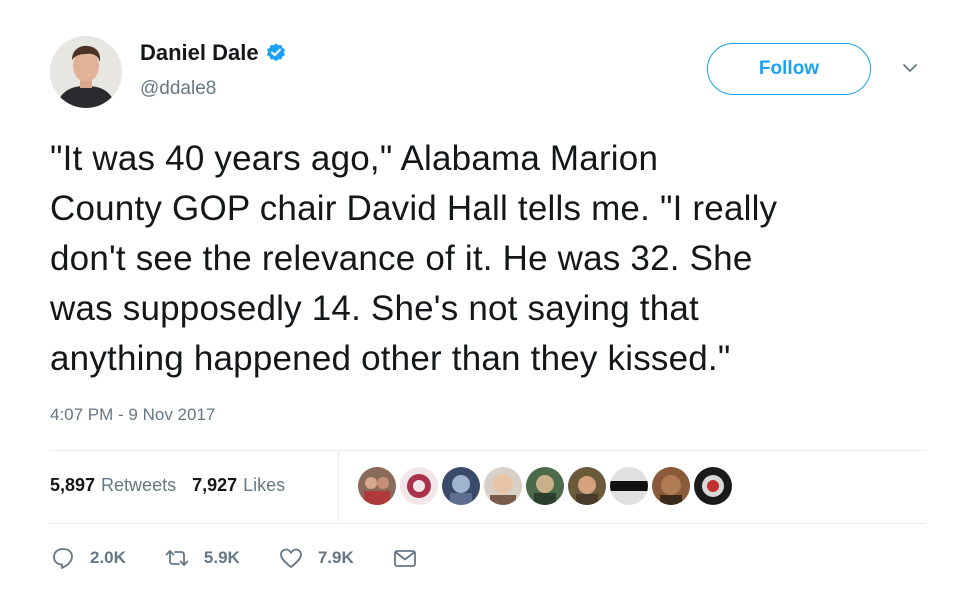 The height and width of the screenshot is (602, 980). Describe the element at coordinates (221, 557) in the screenshot. I see `retweet-count: 5.9K` at that location.